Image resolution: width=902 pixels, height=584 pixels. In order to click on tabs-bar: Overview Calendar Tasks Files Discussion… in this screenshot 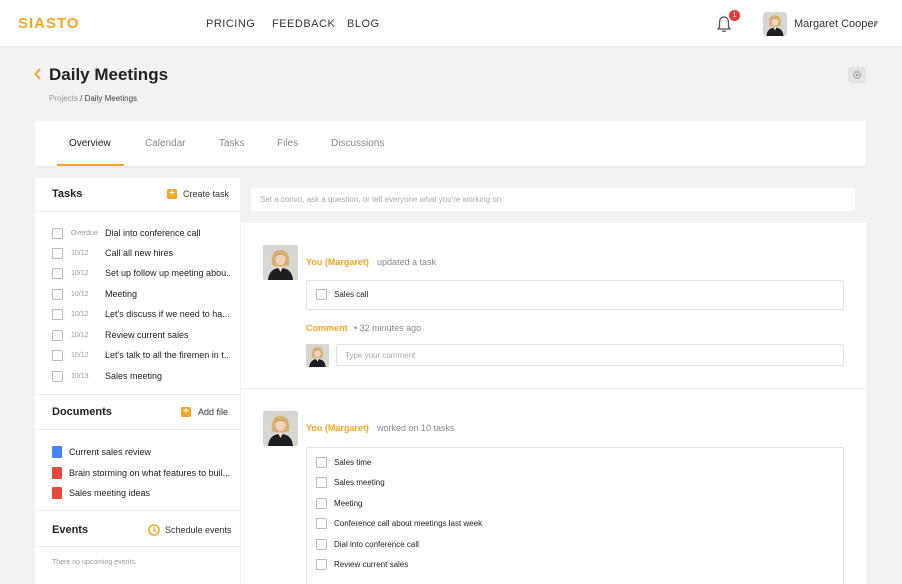, I will do `click(450, 143)`.